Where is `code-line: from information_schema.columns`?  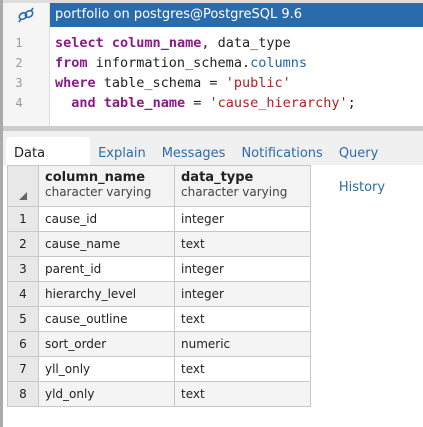
code-line: from information_schema.columns is located at coordinates (205, 63).